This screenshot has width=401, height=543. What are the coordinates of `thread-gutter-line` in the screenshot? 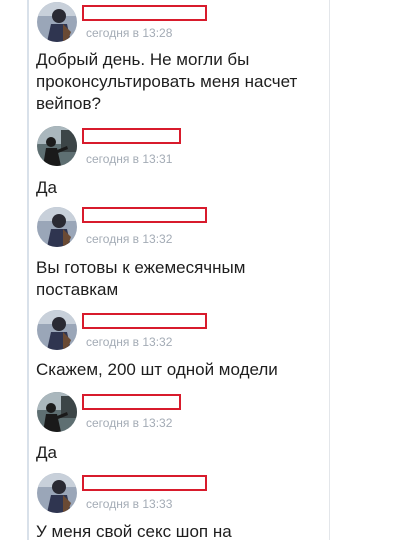 It's located at (28, 270).